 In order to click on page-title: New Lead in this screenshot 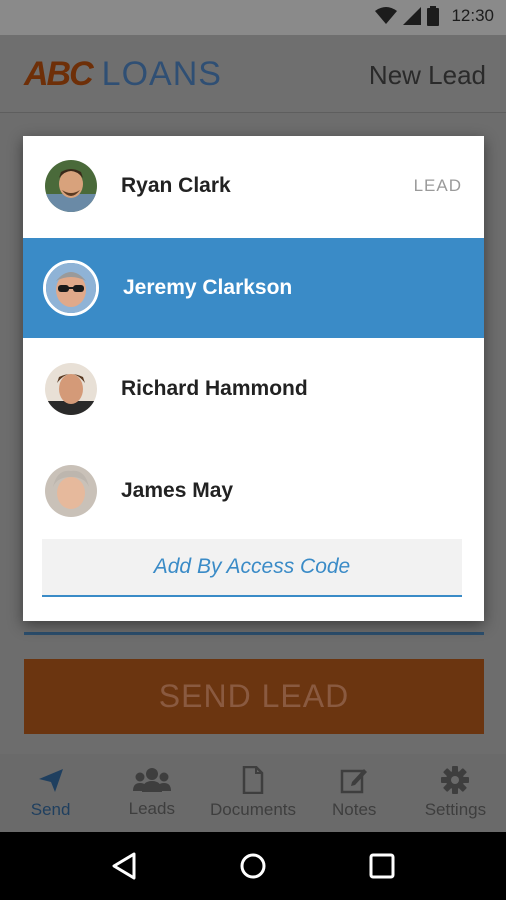, I will do `click(427, 75)`.